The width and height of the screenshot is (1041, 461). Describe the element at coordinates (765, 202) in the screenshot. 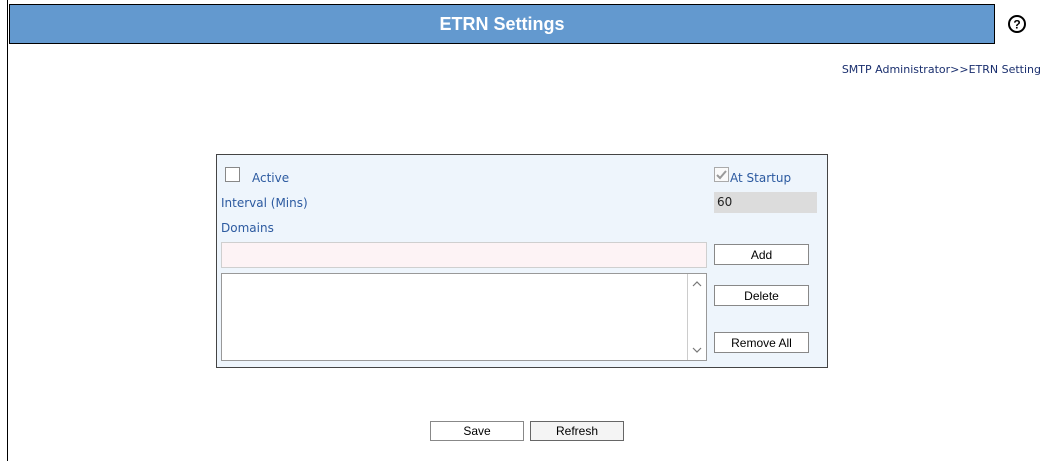

I see `interval-field: 60` at that location.